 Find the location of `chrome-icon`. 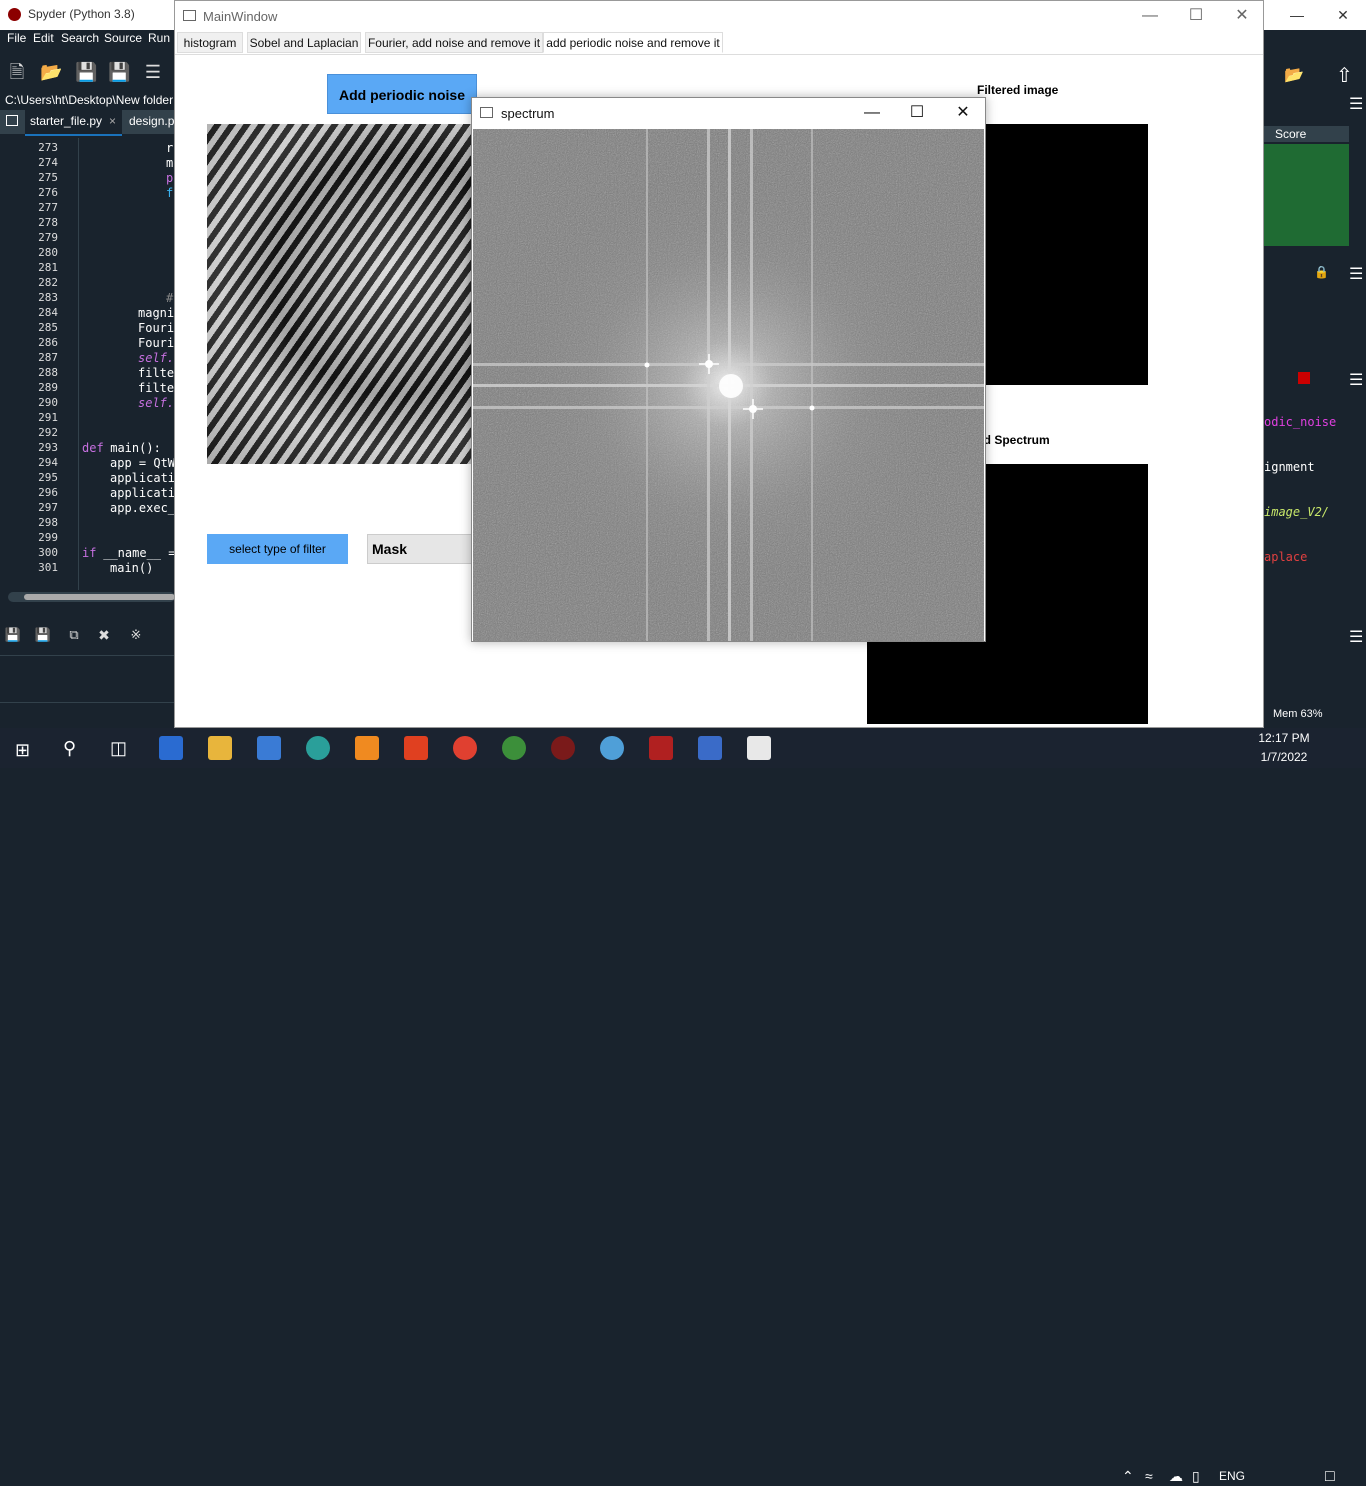

chrome-icon is located at coordinates (465, 748).